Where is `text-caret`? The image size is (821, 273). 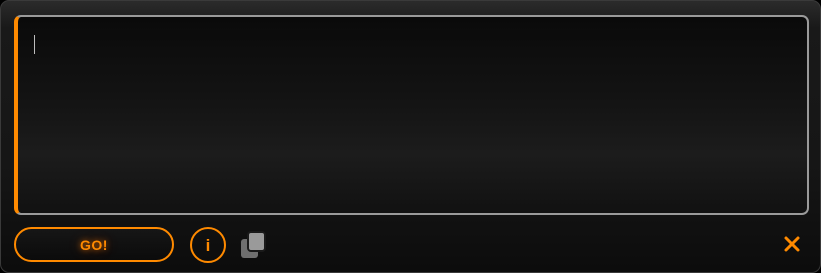
text-caret is located at coordinates (34, 44).